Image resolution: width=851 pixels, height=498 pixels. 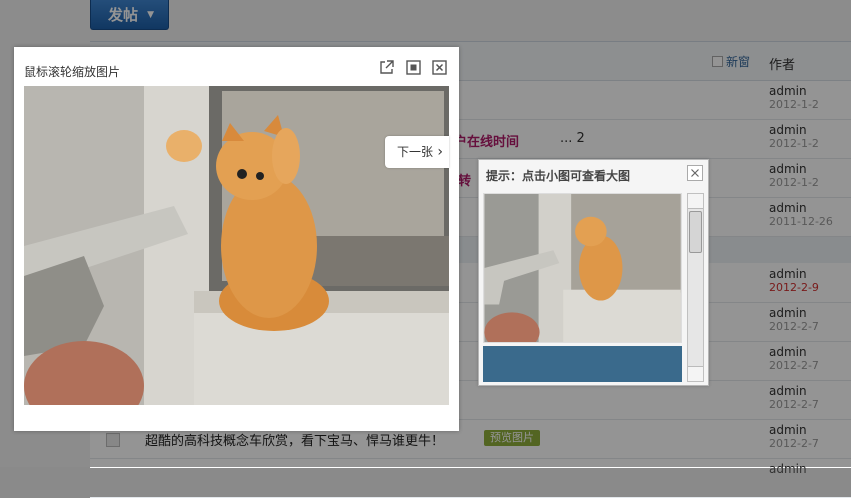 I want to click on scrollbar, so click(x=695, y=287).